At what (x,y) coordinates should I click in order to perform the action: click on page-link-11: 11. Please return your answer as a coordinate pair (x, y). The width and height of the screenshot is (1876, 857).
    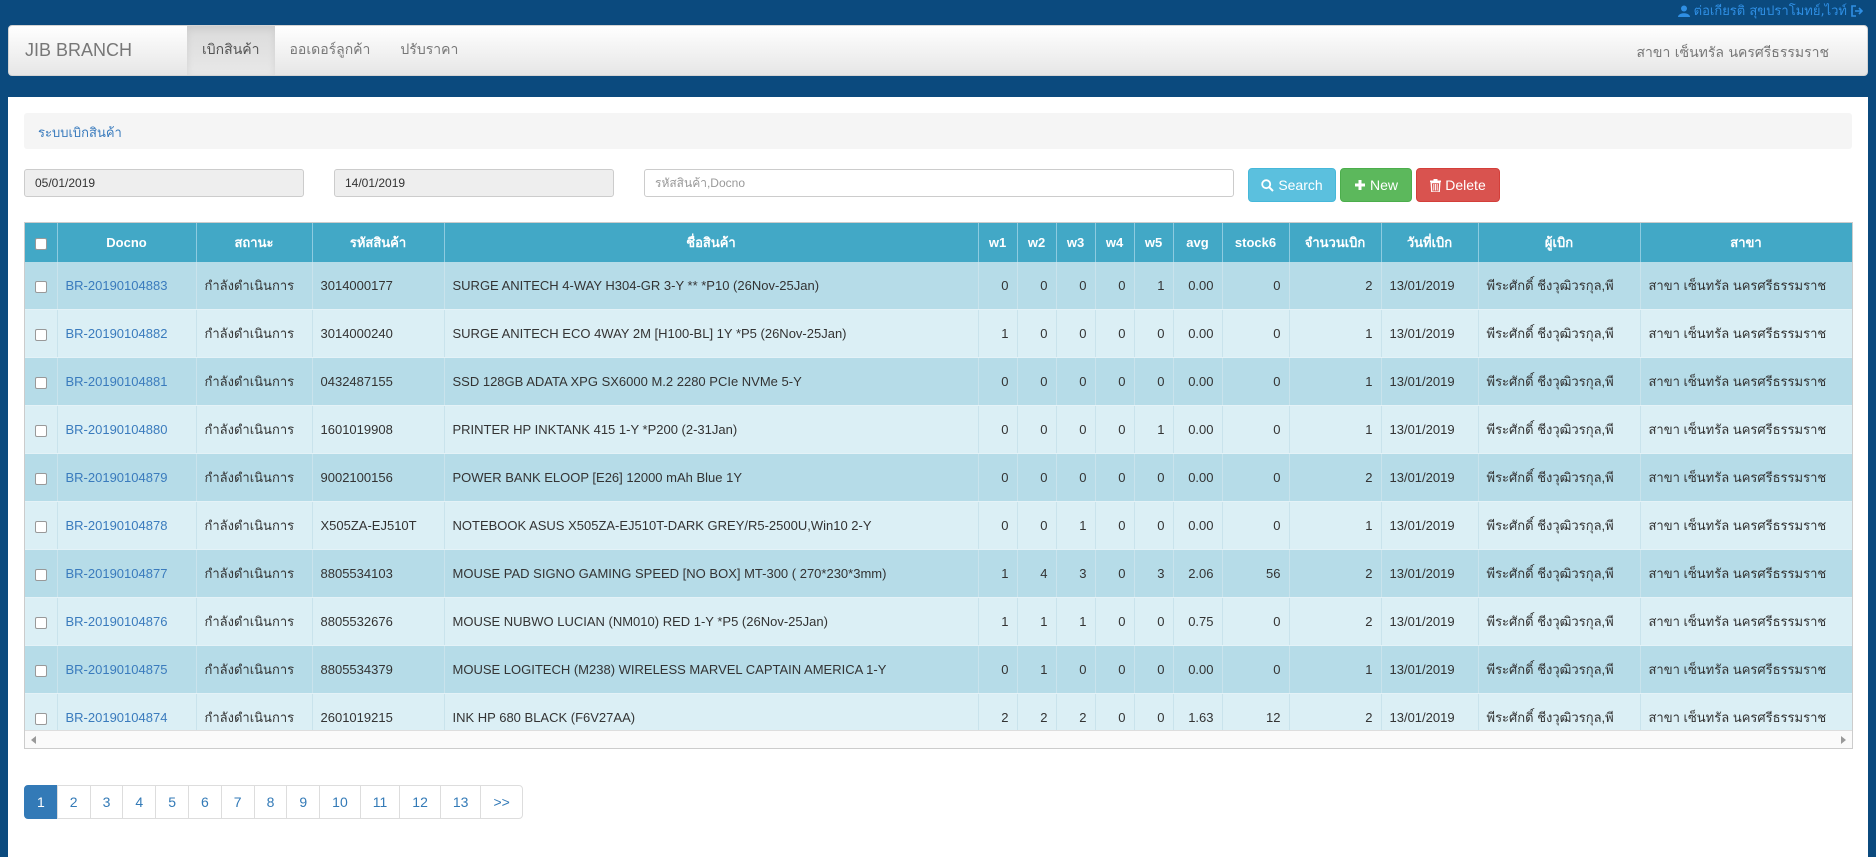
    Looking at the image, I should click on (380, 802).